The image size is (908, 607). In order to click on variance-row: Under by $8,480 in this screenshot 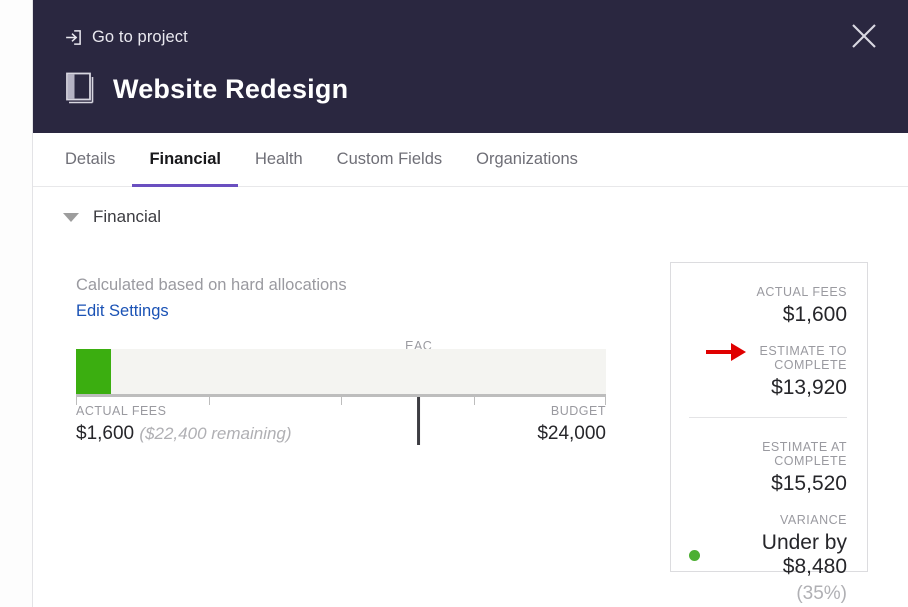, I will do `click(768, 555)`.